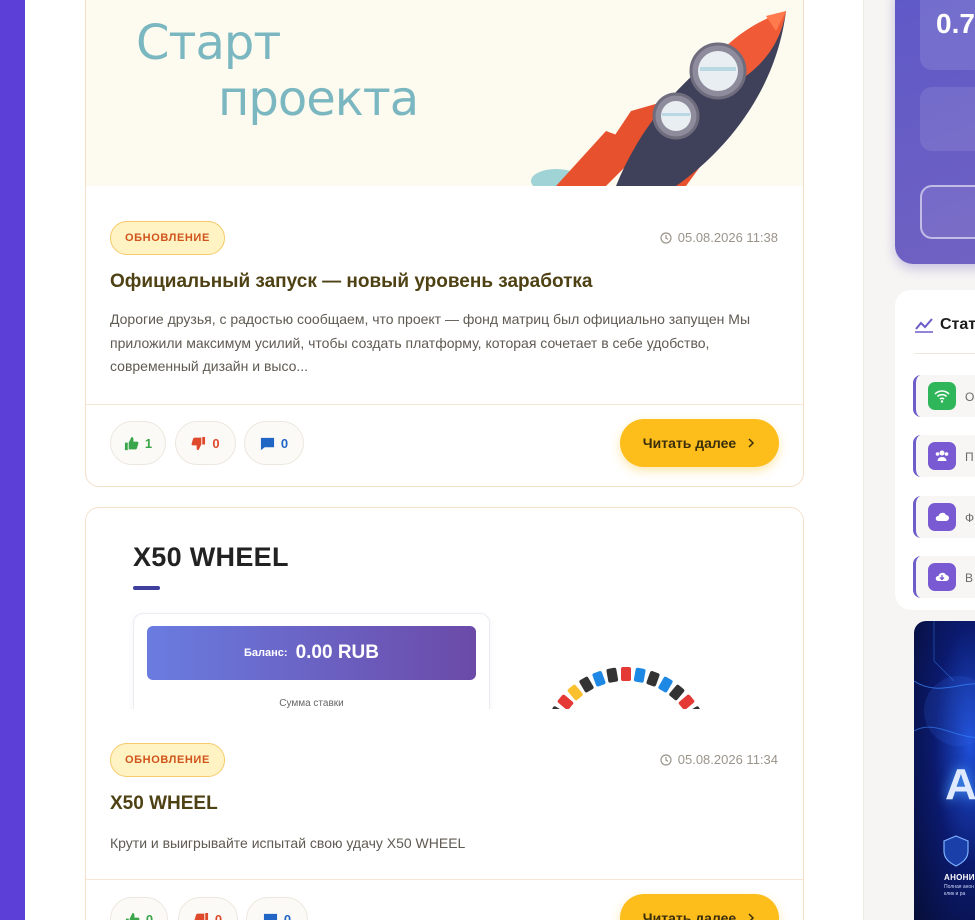 This screenshot has height=920, width=975. I want to click on stat-label: П, so click(969, 457).